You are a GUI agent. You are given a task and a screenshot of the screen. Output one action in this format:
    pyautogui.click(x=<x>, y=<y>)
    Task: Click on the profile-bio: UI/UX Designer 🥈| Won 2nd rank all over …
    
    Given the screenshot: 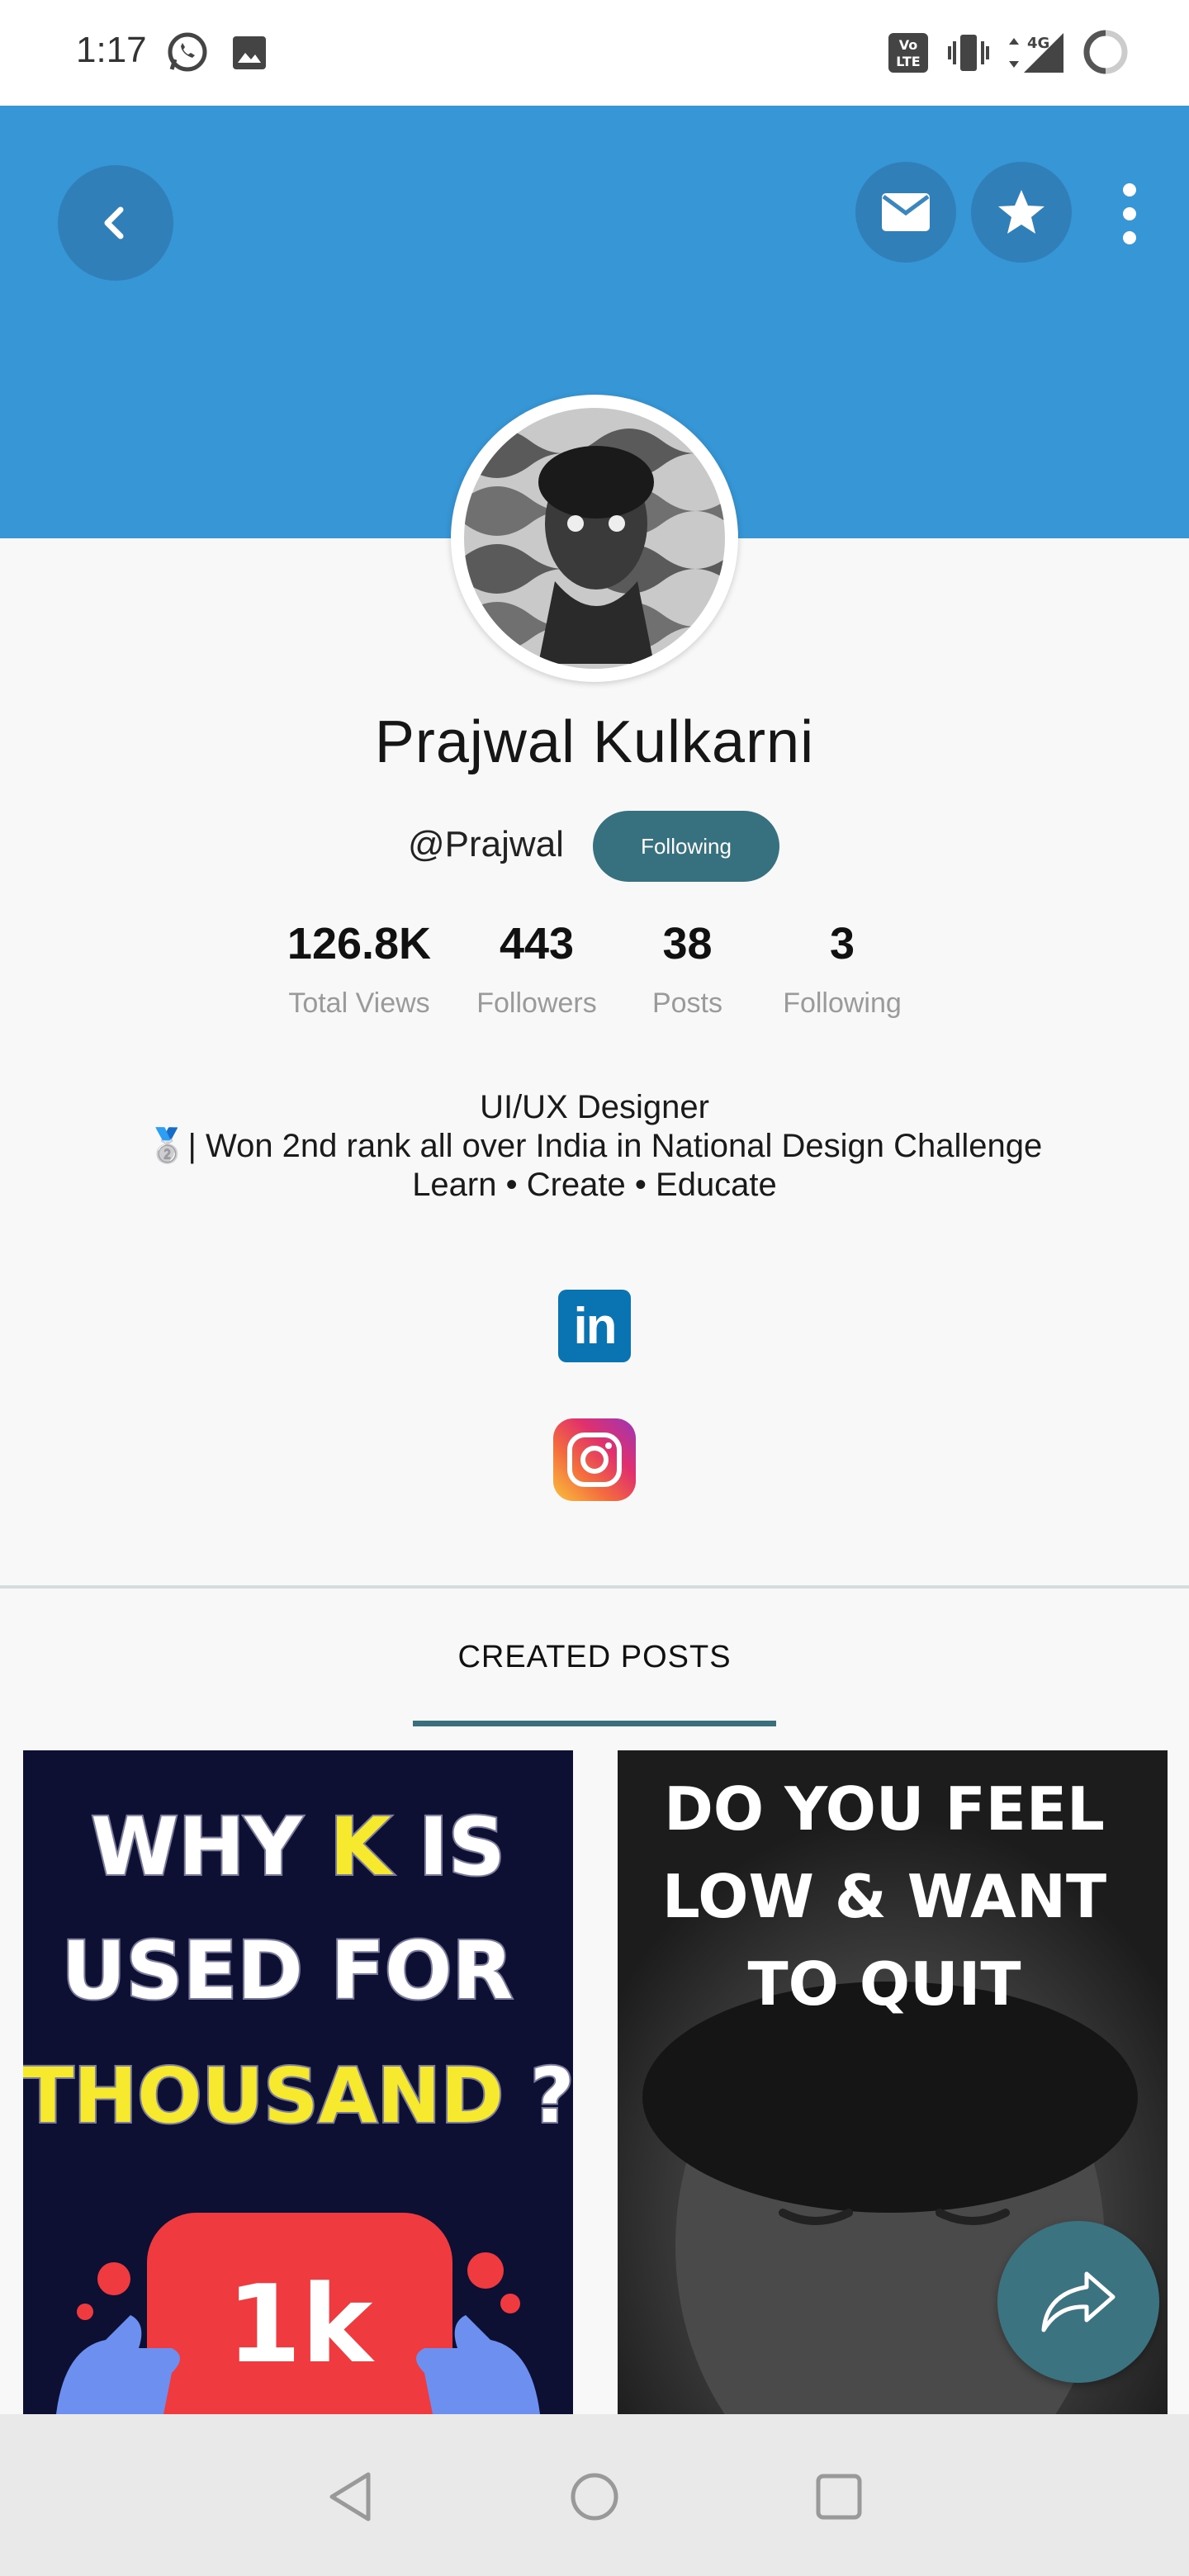 What is the action you would take?
    pyautogui.click(x=594, y=1146)
    